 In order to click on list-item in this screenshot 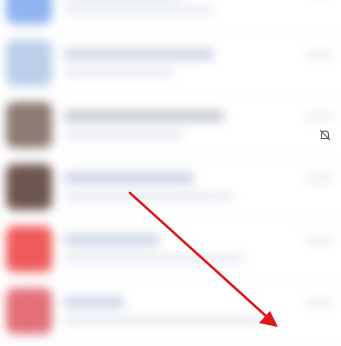, I will do `click(170, 16)`.